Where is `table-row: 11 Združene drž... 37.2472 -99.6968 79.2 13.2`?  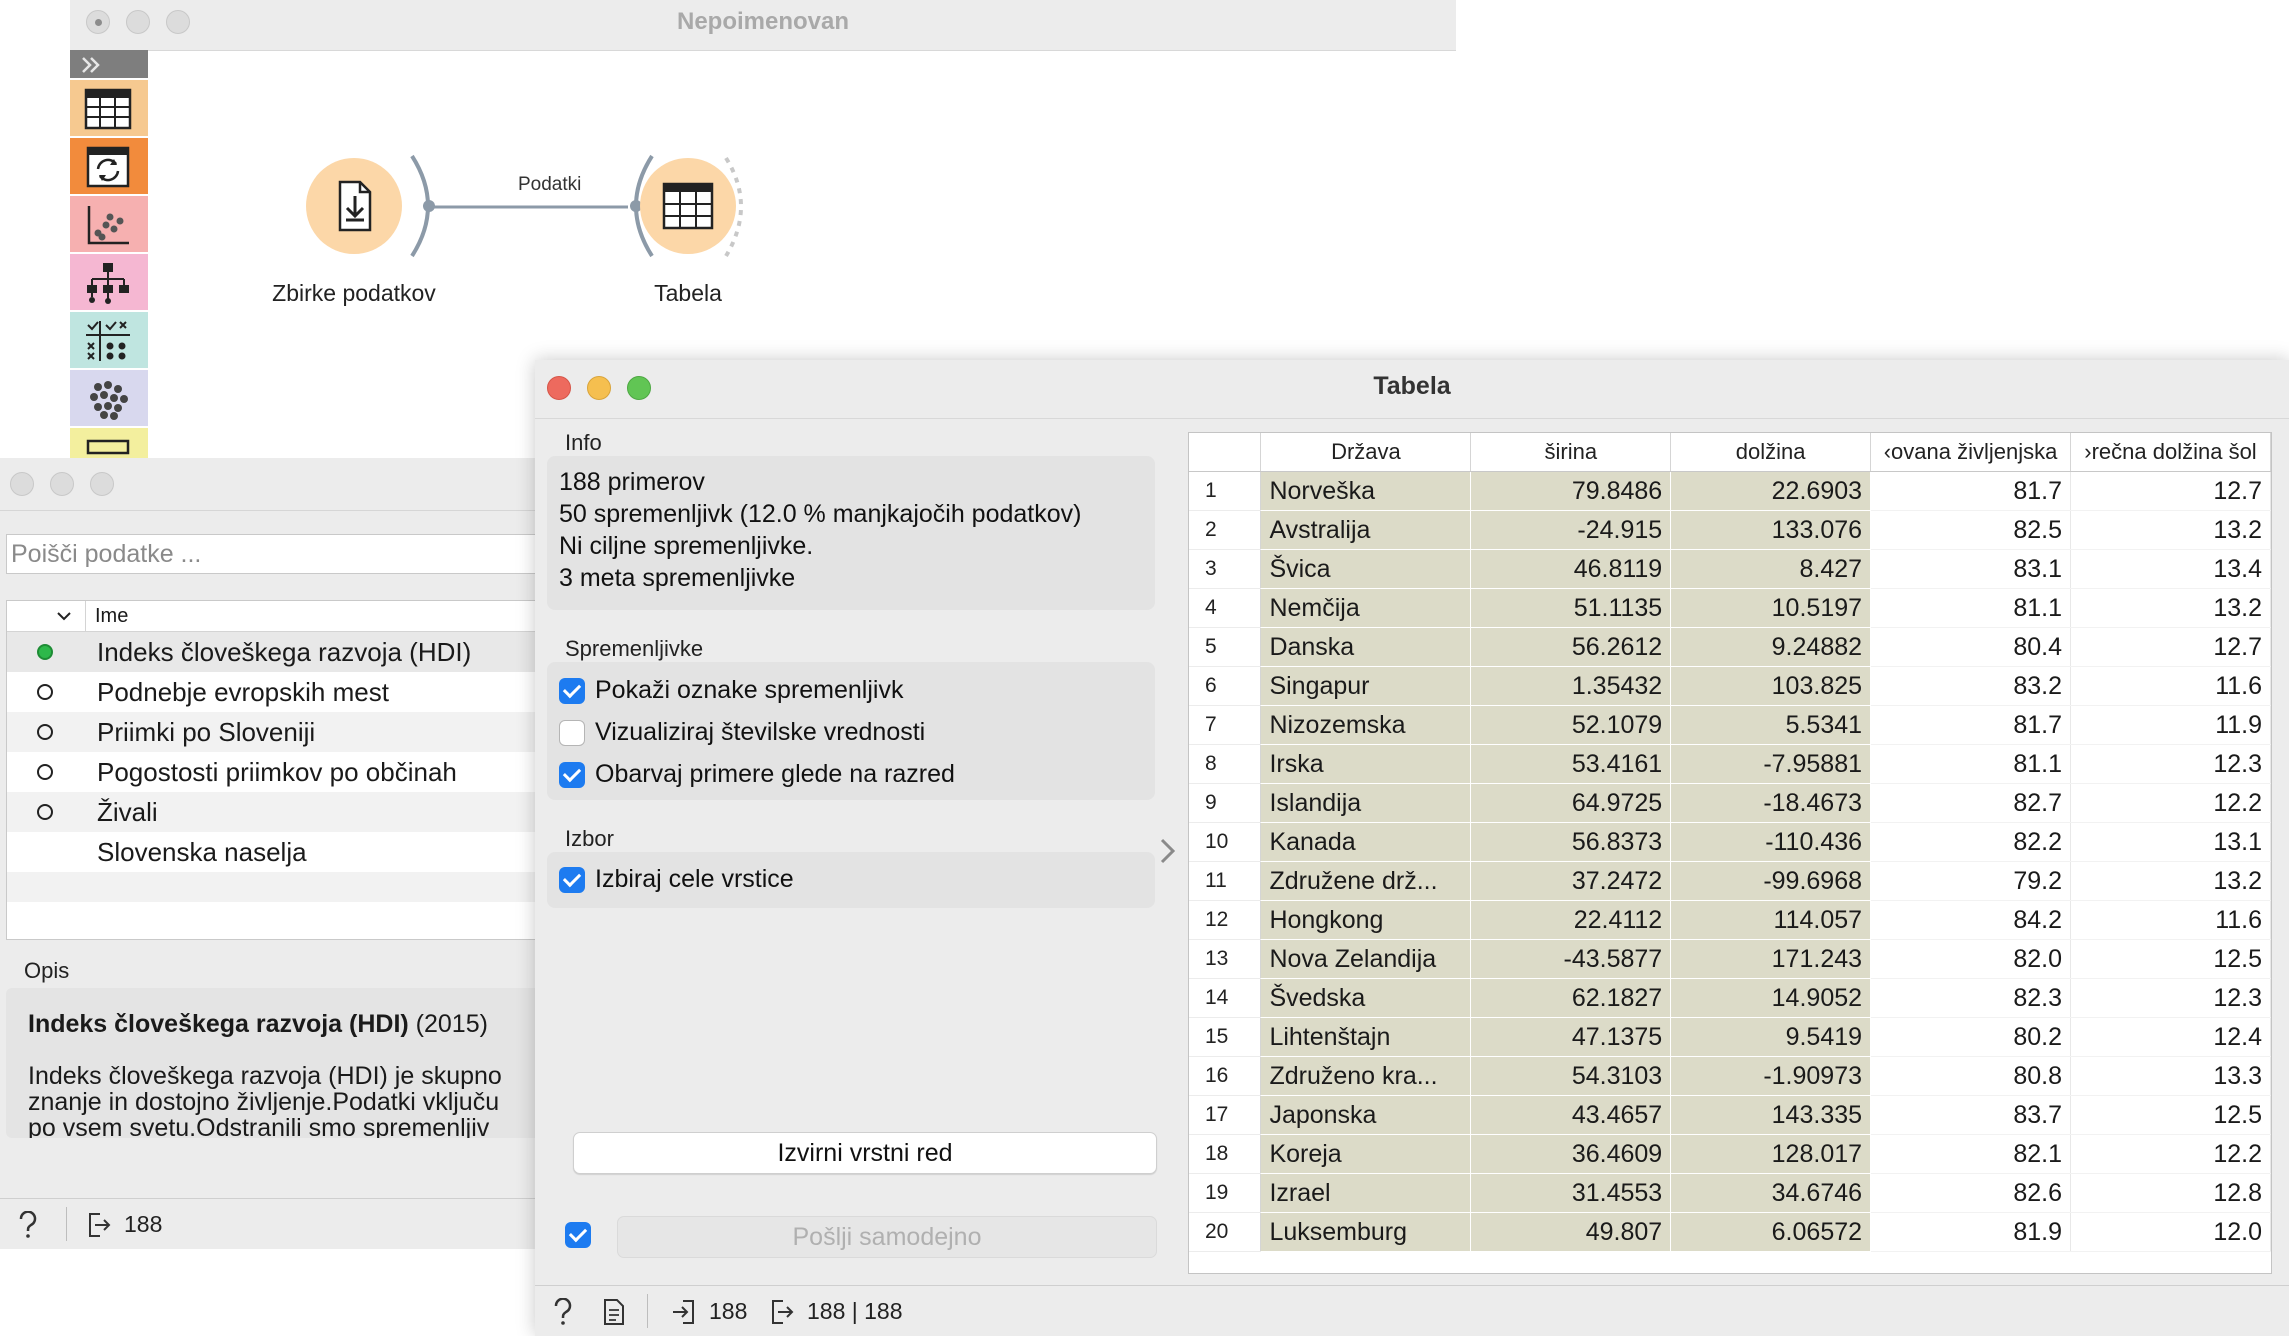 table-row: 11 Združene drž... 37.2472 -99.6968 79.2 13.2 is located at coordinates (1730, 881).